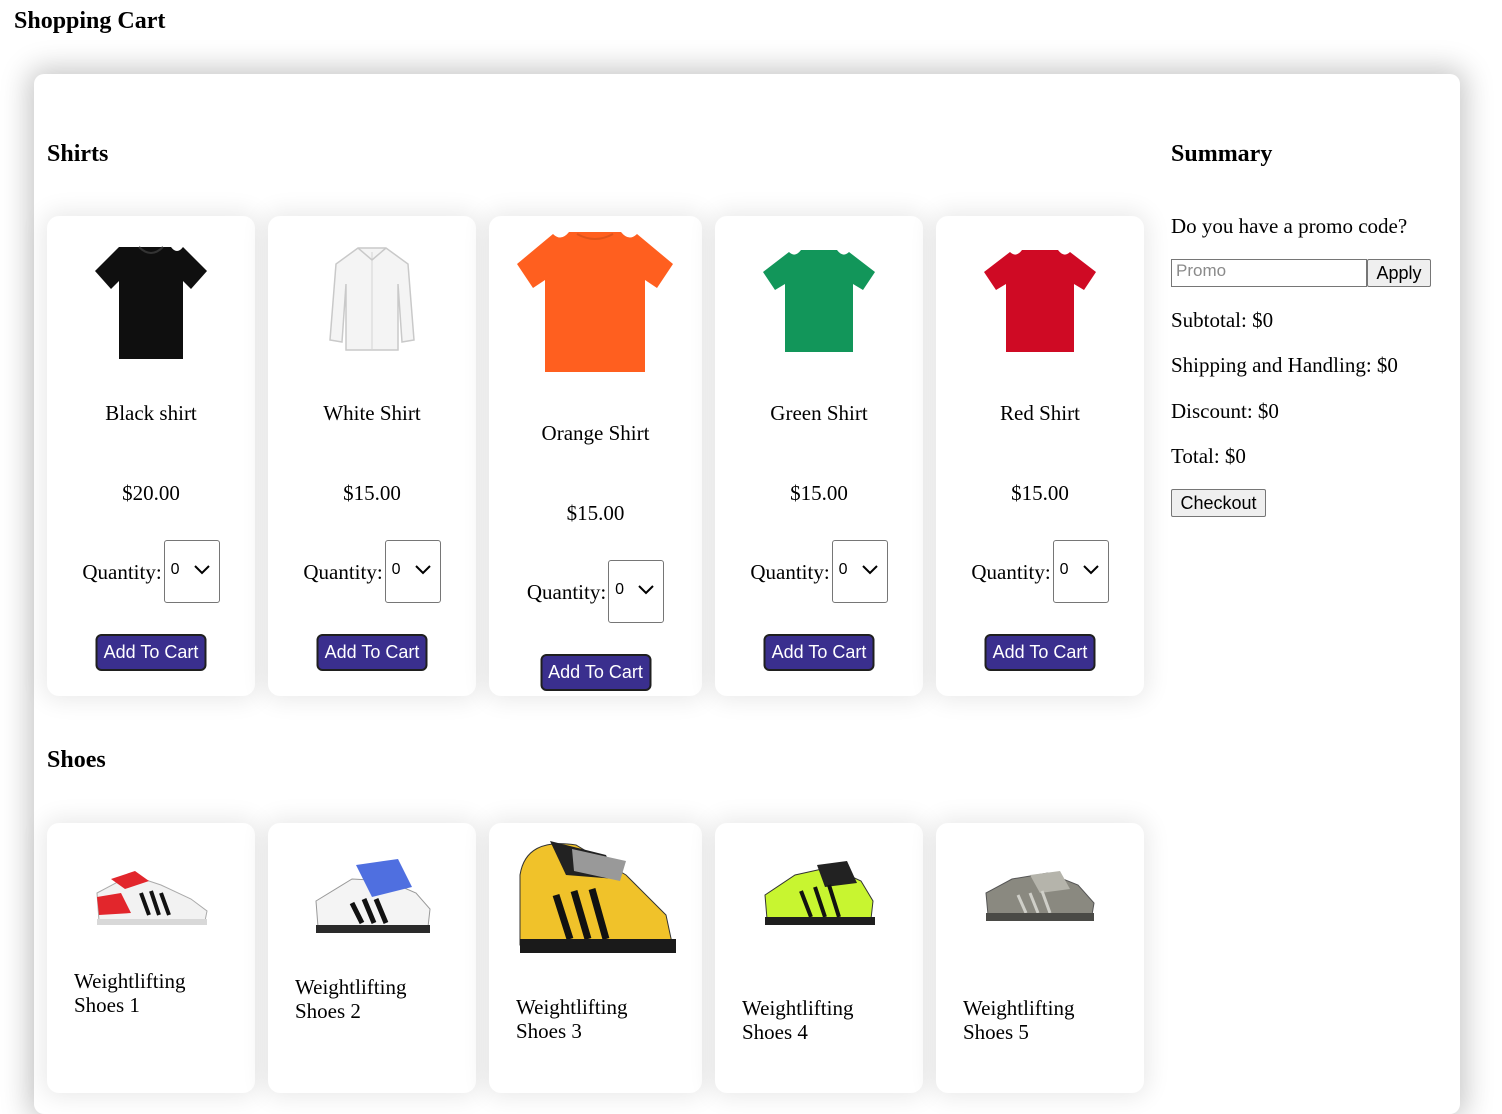 This screenshot has height=1114, width=1502. Describe the element at coordinates (1289, 226) in the screenshot. I see `promo-question: Do you have a promo code?` at that location.